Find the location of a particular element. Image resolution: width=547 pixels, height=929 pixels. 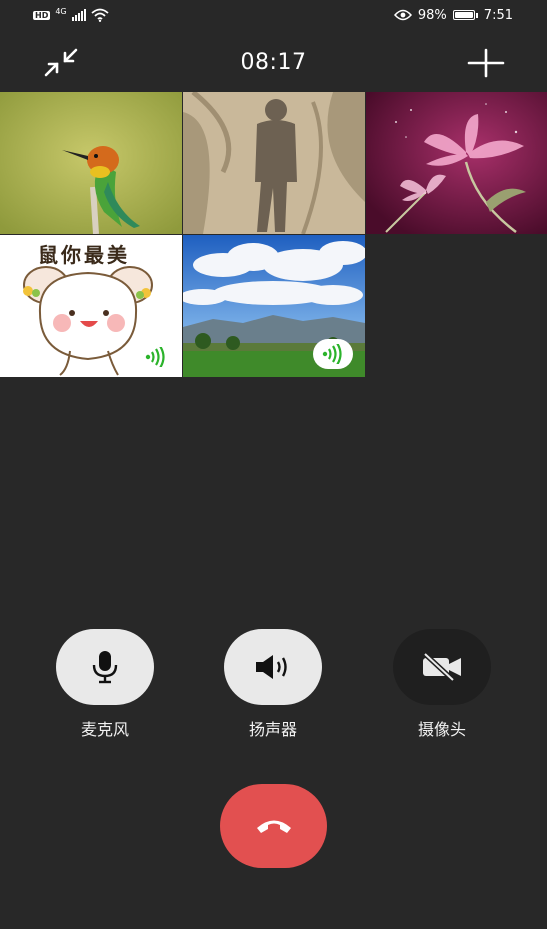

microphone-icon is located at coordinates (105, 667).